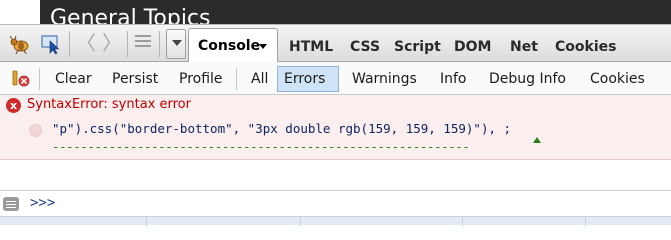 This screenshot has height=240, width=671. I want to click on bottom-status-strip, so click(335, 221).